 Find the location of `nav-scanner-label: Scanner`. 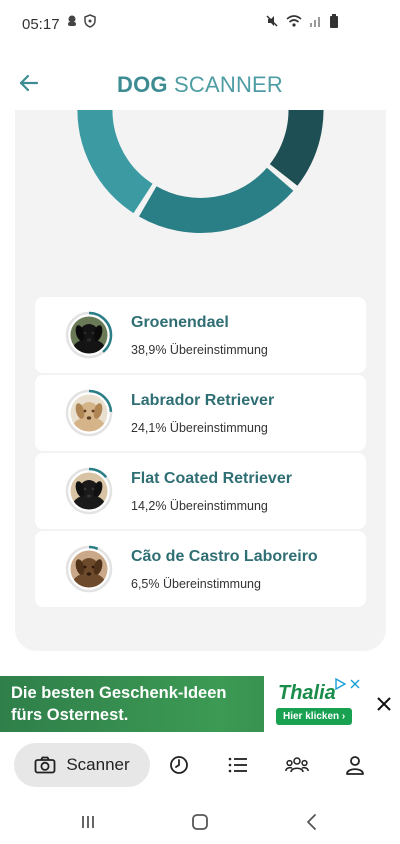

nav-scanner-label: Scanner is located at coordinates (98, 764).